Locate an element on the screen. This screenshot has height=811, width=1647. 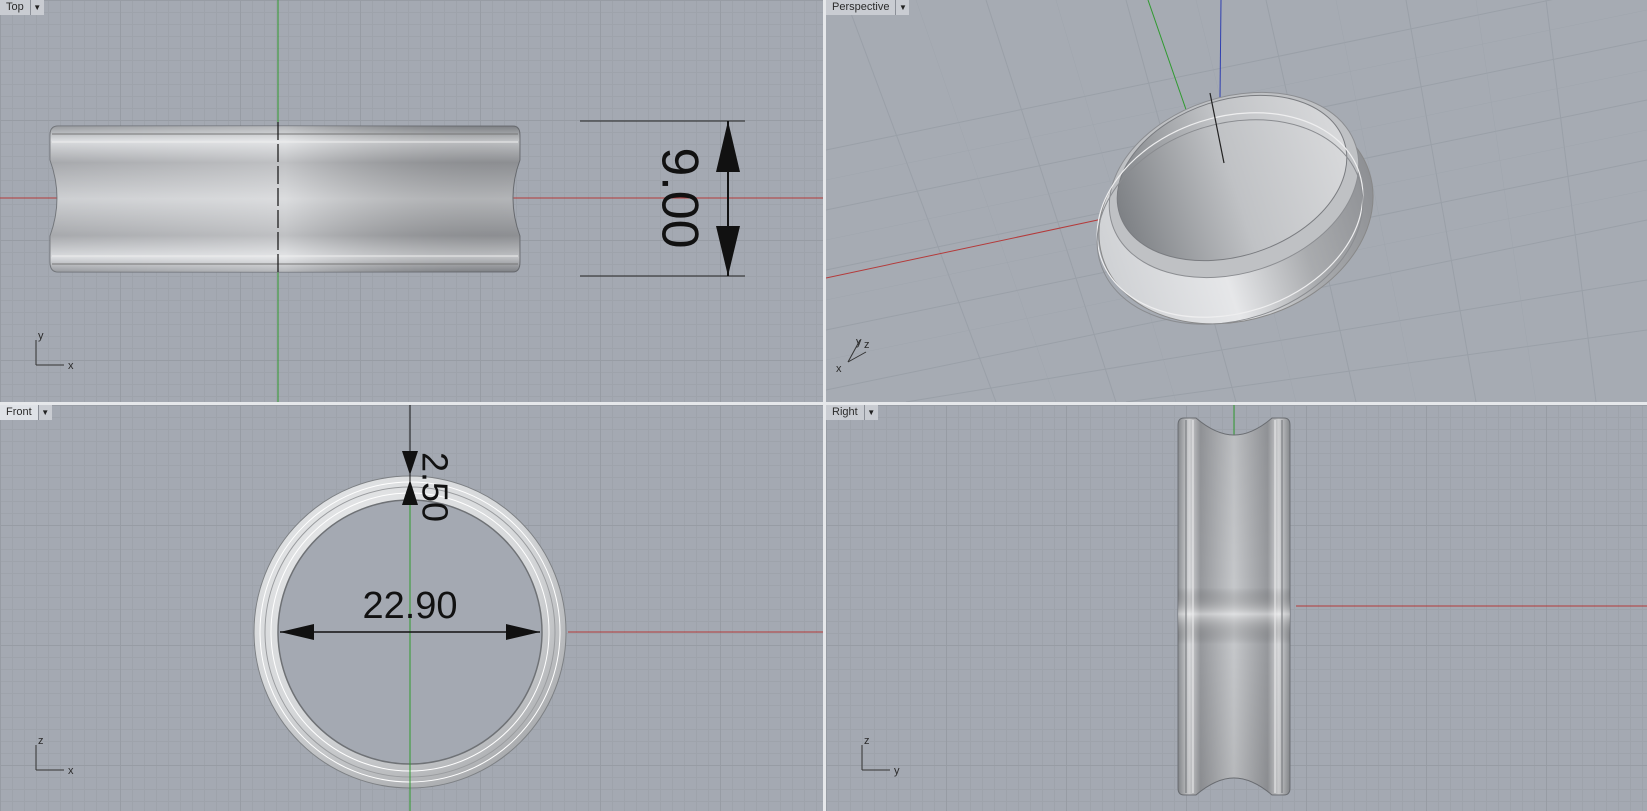
ring-right-view is located at coordinates (1234, 606).